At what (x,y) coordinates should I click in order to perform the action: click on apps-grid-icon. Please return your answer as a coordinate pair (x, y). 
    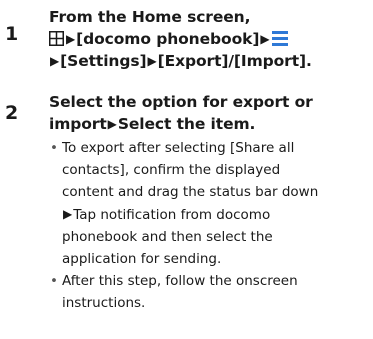
    Looking at the image, I should click on (56, 38).